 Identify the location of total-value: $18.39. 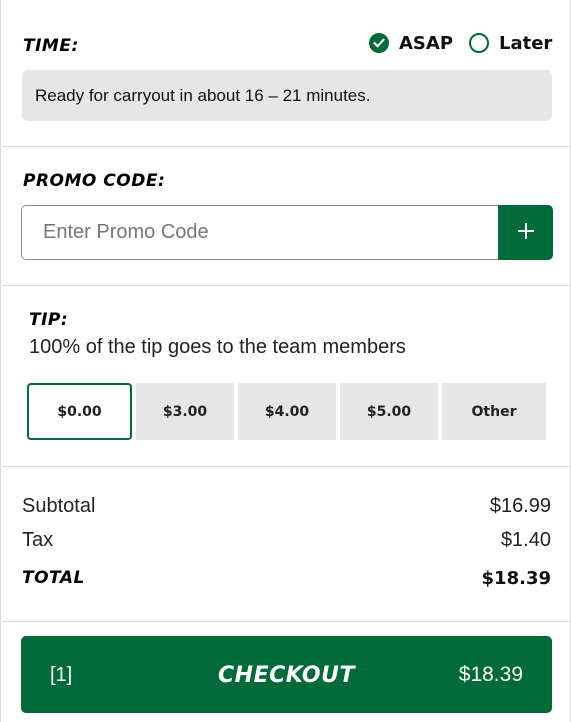
(516, 578).